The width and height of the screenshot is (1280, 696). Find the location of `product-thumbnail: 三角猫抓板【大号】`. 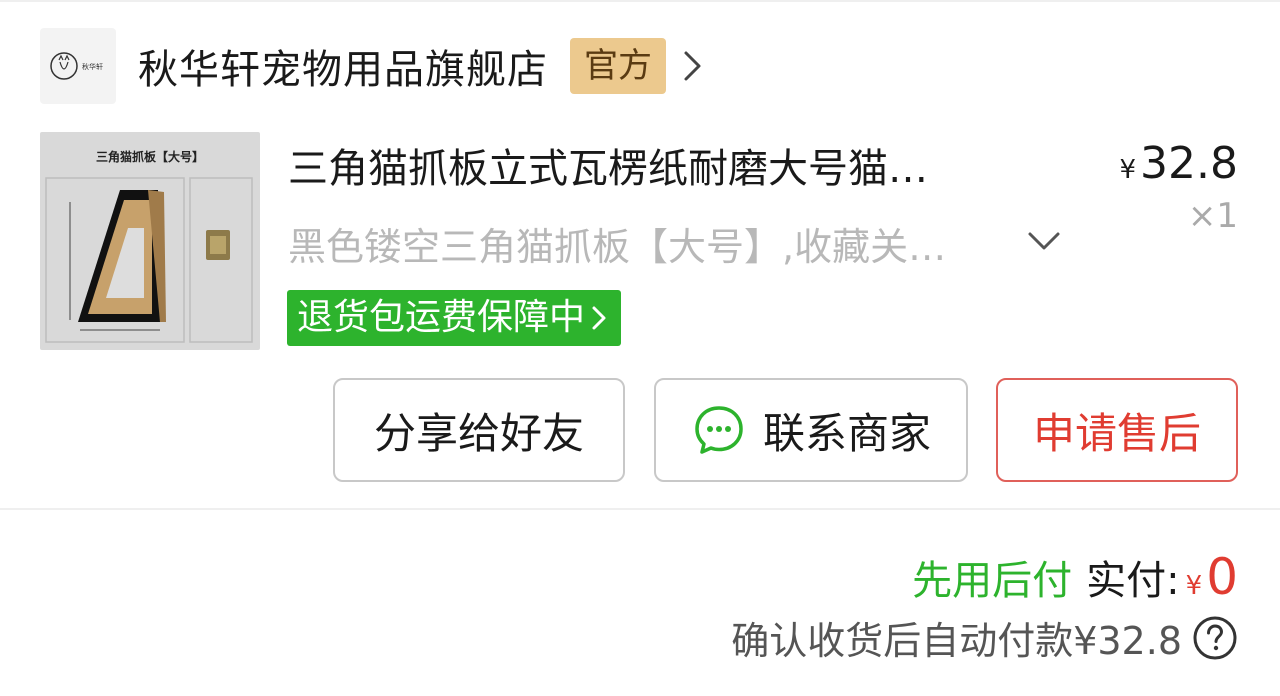

product-thumbnail: 三角猫抓板【大号】 is located at coordinates (150, 241).